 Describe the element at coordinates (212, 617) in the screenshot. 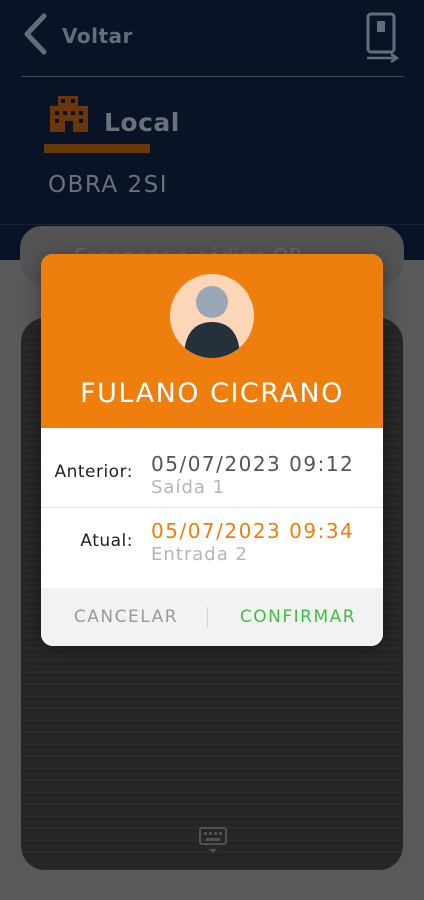

I see `dialog-actions: CANCELAR CONFIRMAR` at that location.